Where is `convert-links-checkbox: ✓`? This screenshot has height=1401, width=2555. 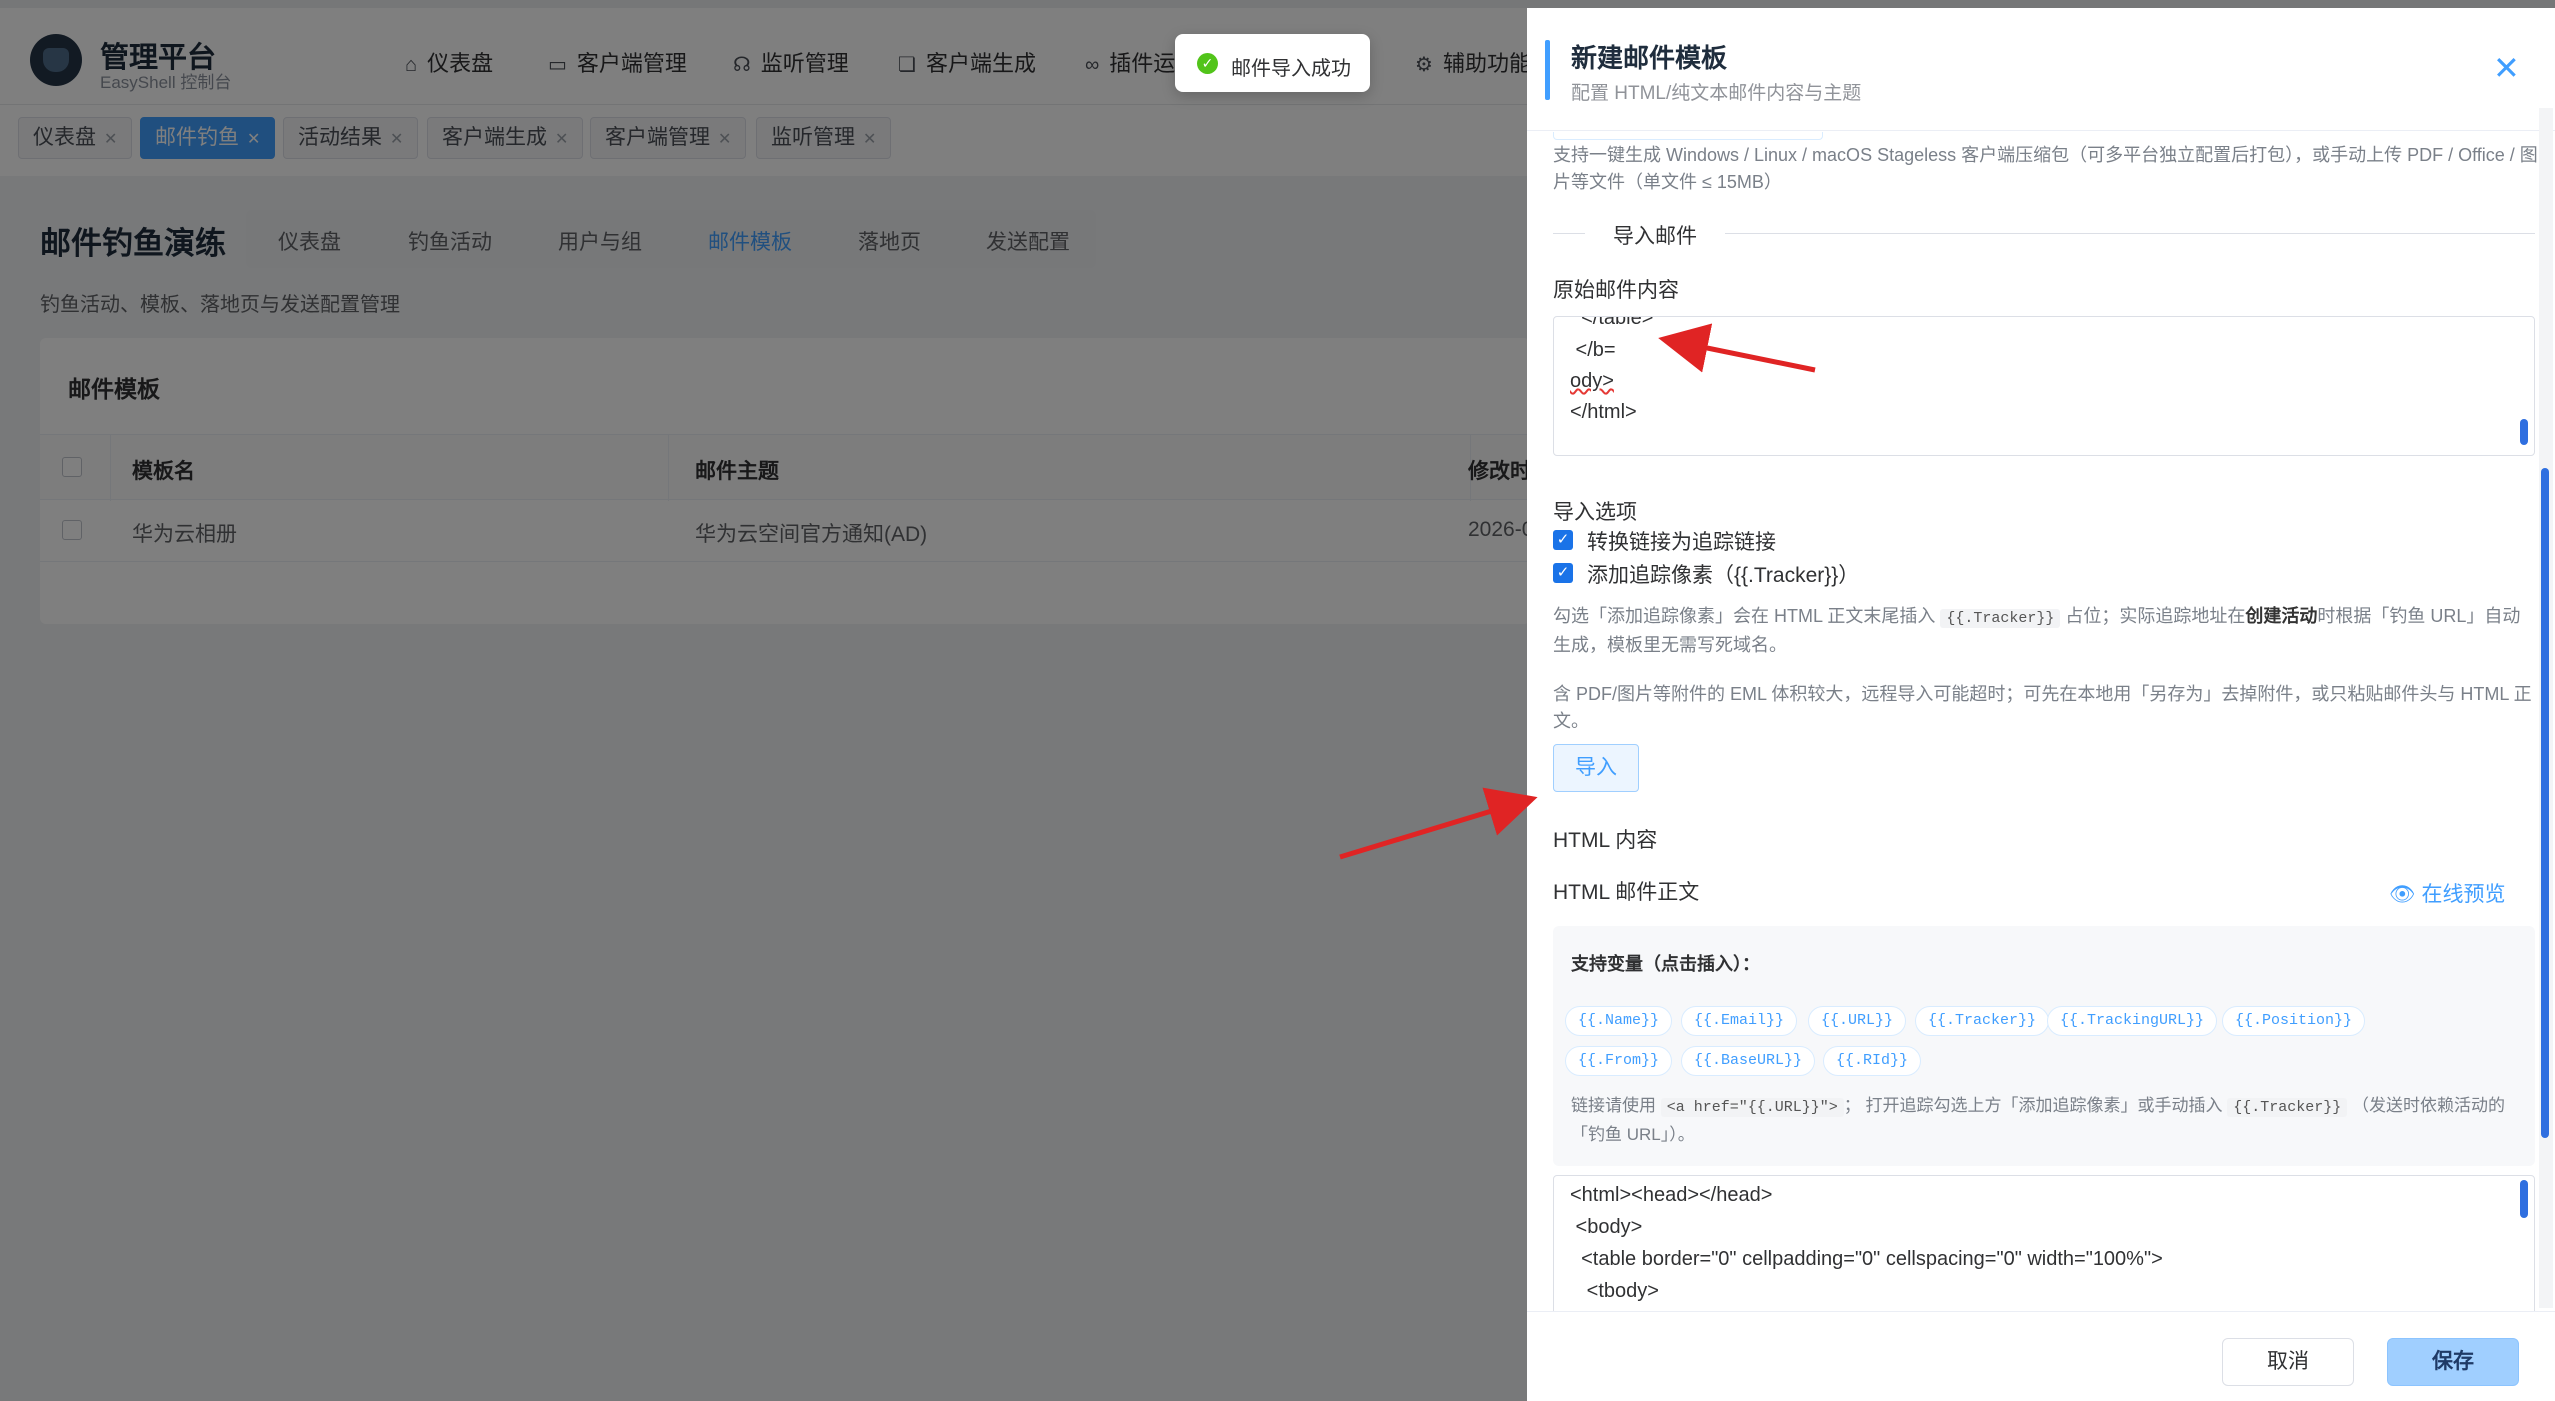 convert-links-checkbox: ✓ is located at coordinates (1563, 540).